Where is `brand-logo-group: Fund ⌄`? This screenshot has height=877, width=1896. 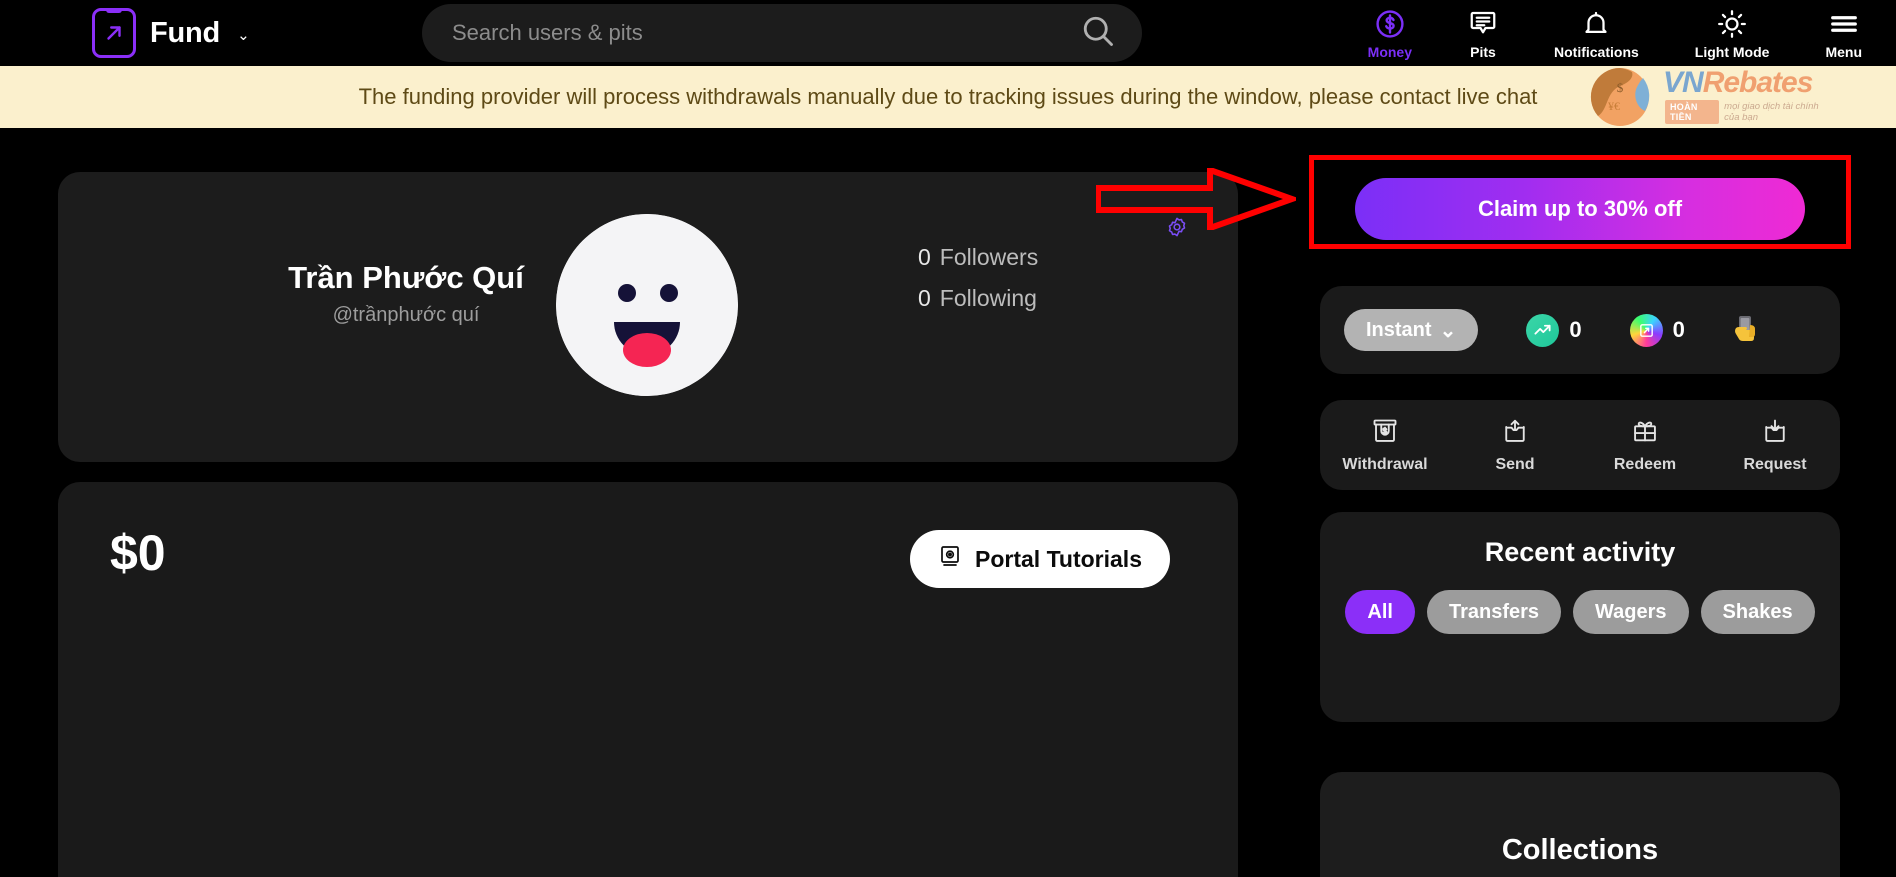
brand-logo-group: Fund ⌄ is located at coordinates (171, 33).